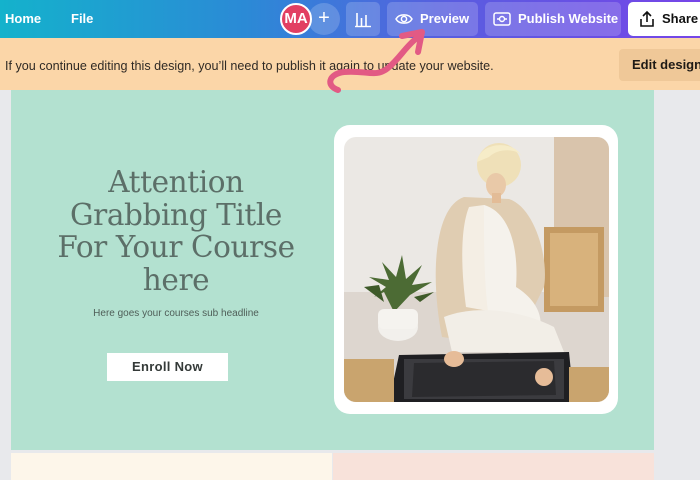 The height and width of the screenshot is (480, 700). Describe the element at coordinates (296, 19) in the screenshot. I see `avatar: MA` at that location.